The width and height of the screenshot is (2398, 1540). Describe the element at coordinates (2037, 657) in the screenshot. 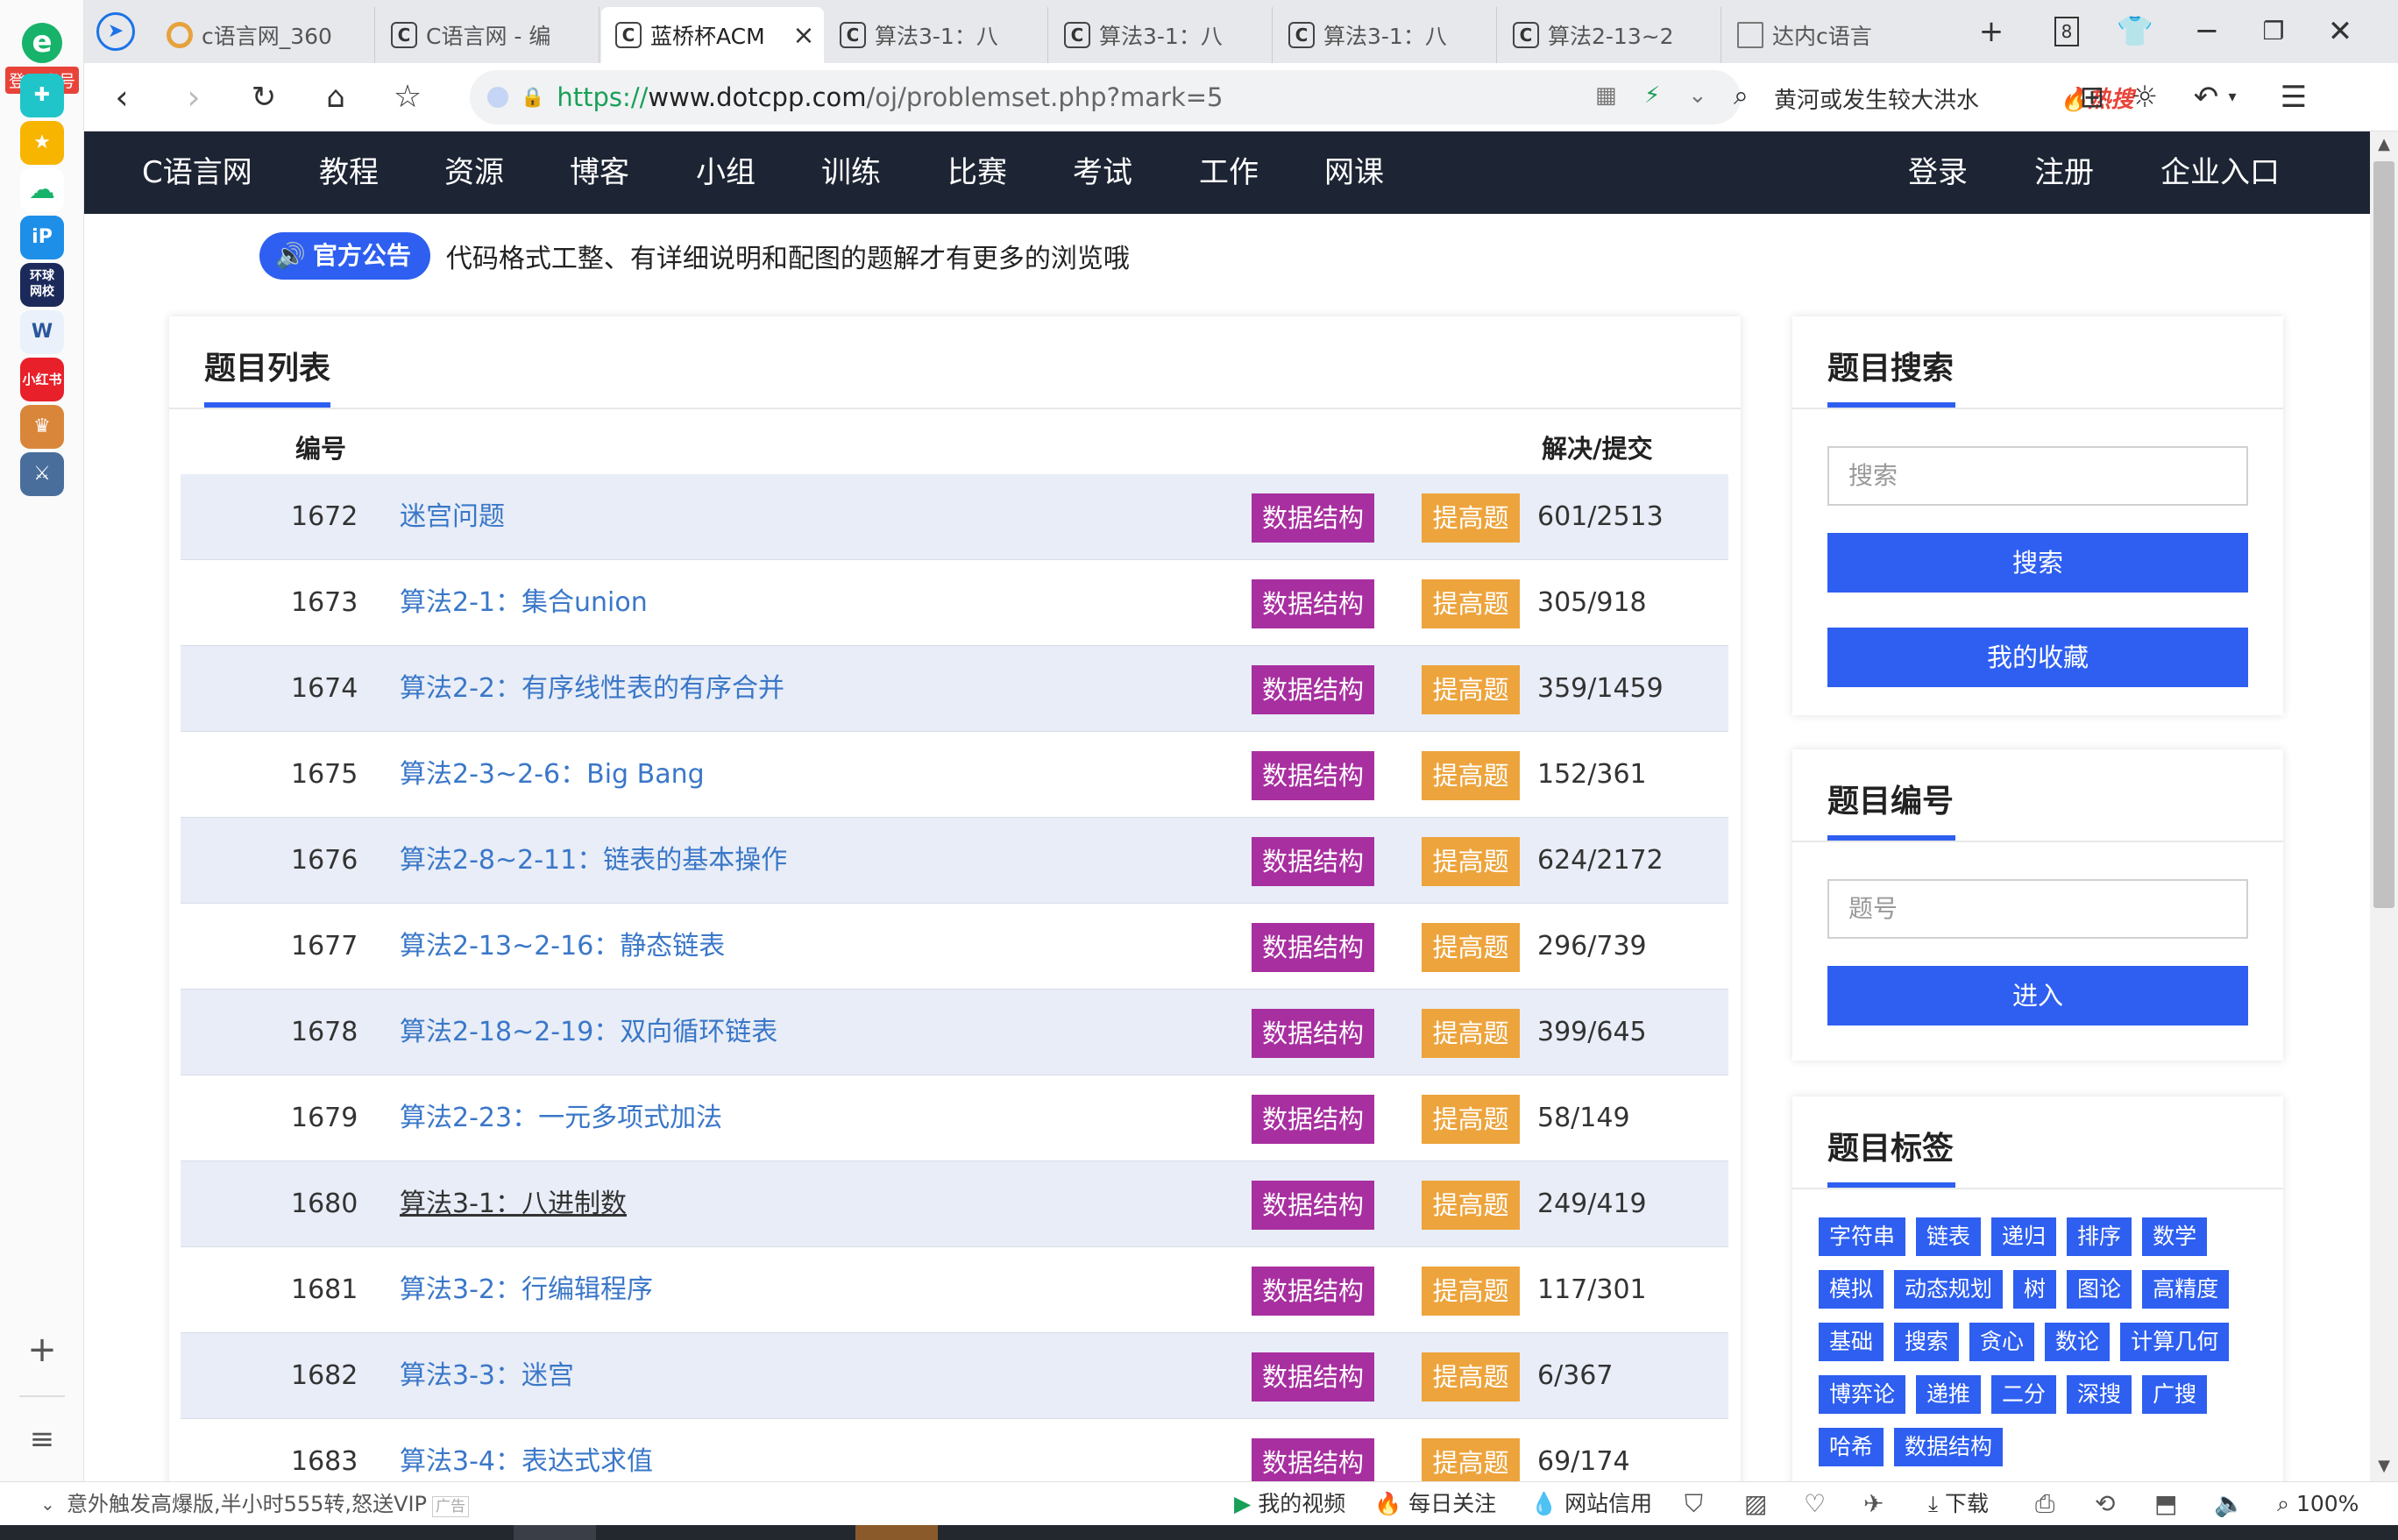

I see `my-favorites-button: 我的收藏` at that location.